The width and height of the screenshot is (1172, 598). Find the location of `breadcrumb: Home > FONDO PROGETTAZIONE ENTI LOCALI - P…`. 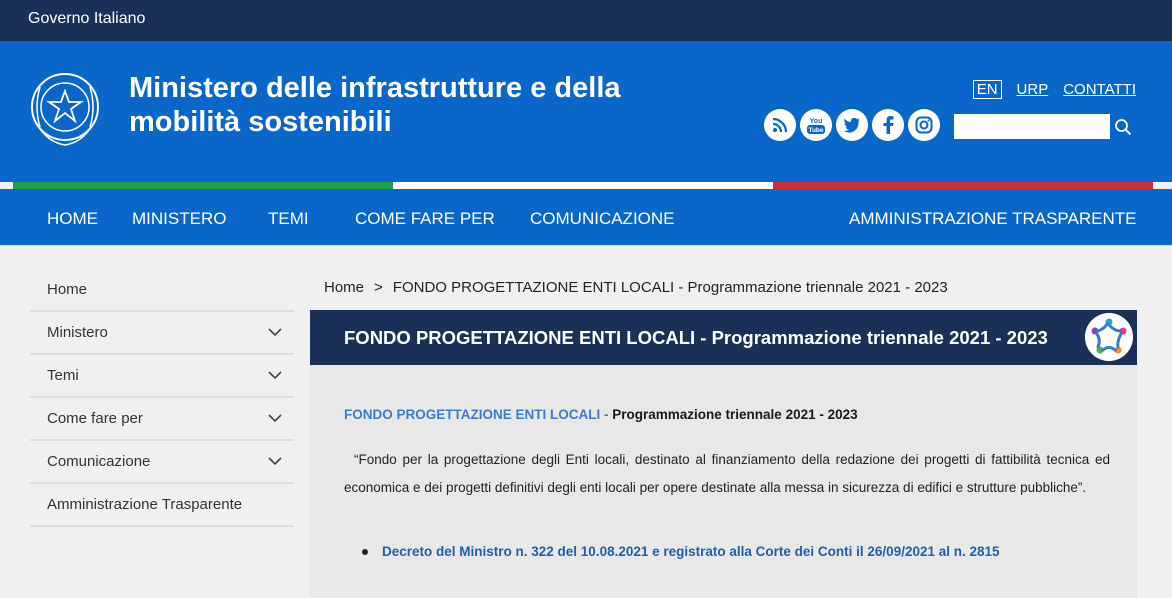

breadcrumb: Home > FONDO PROGETTAZIONE ENTI LOCALI - P… is located at coordinates (636, 287).